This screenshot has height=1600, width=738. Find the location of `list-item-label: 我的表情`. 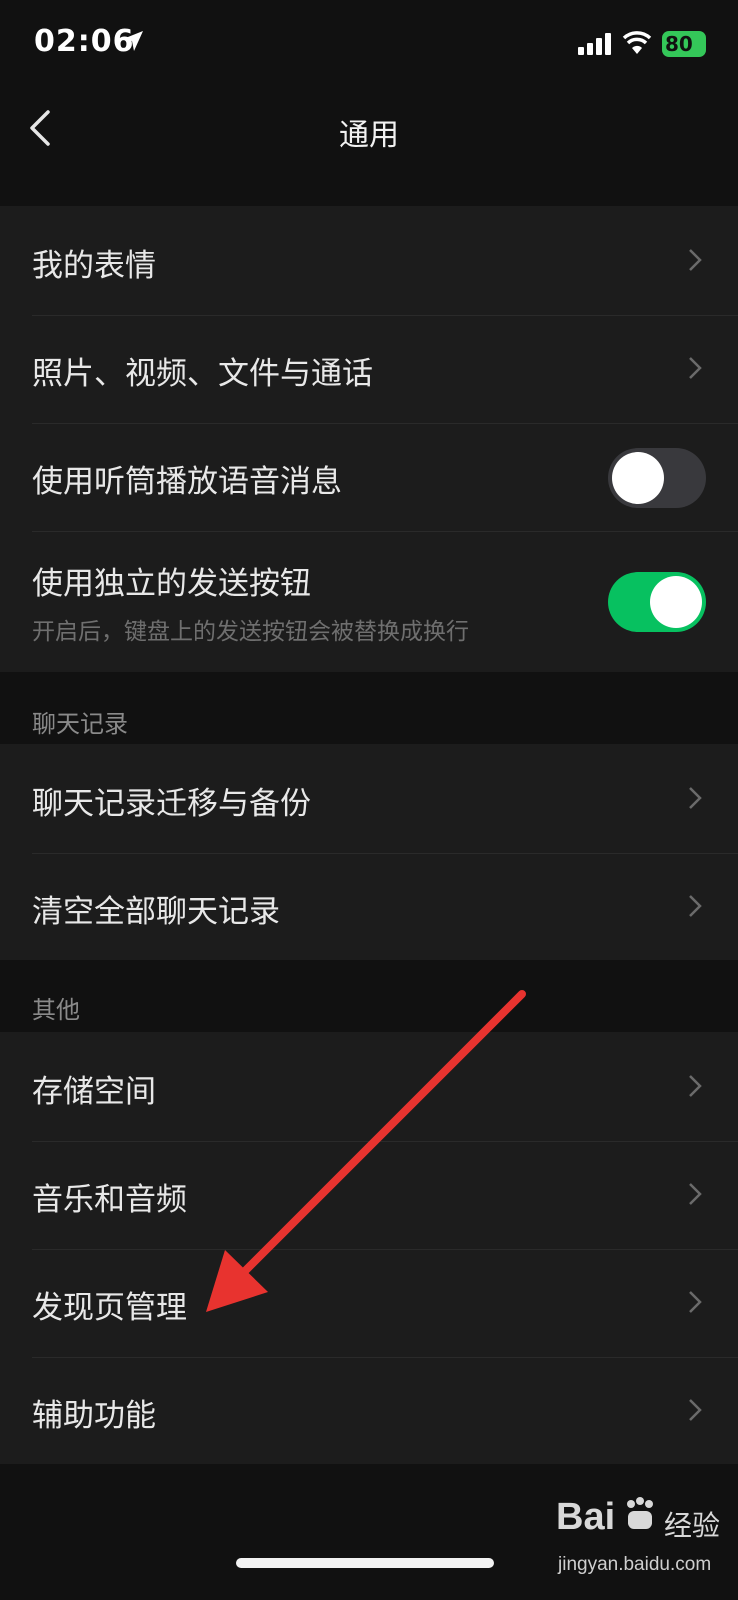

list-item-label: 我的表情 is located at coordinates (94, 266).